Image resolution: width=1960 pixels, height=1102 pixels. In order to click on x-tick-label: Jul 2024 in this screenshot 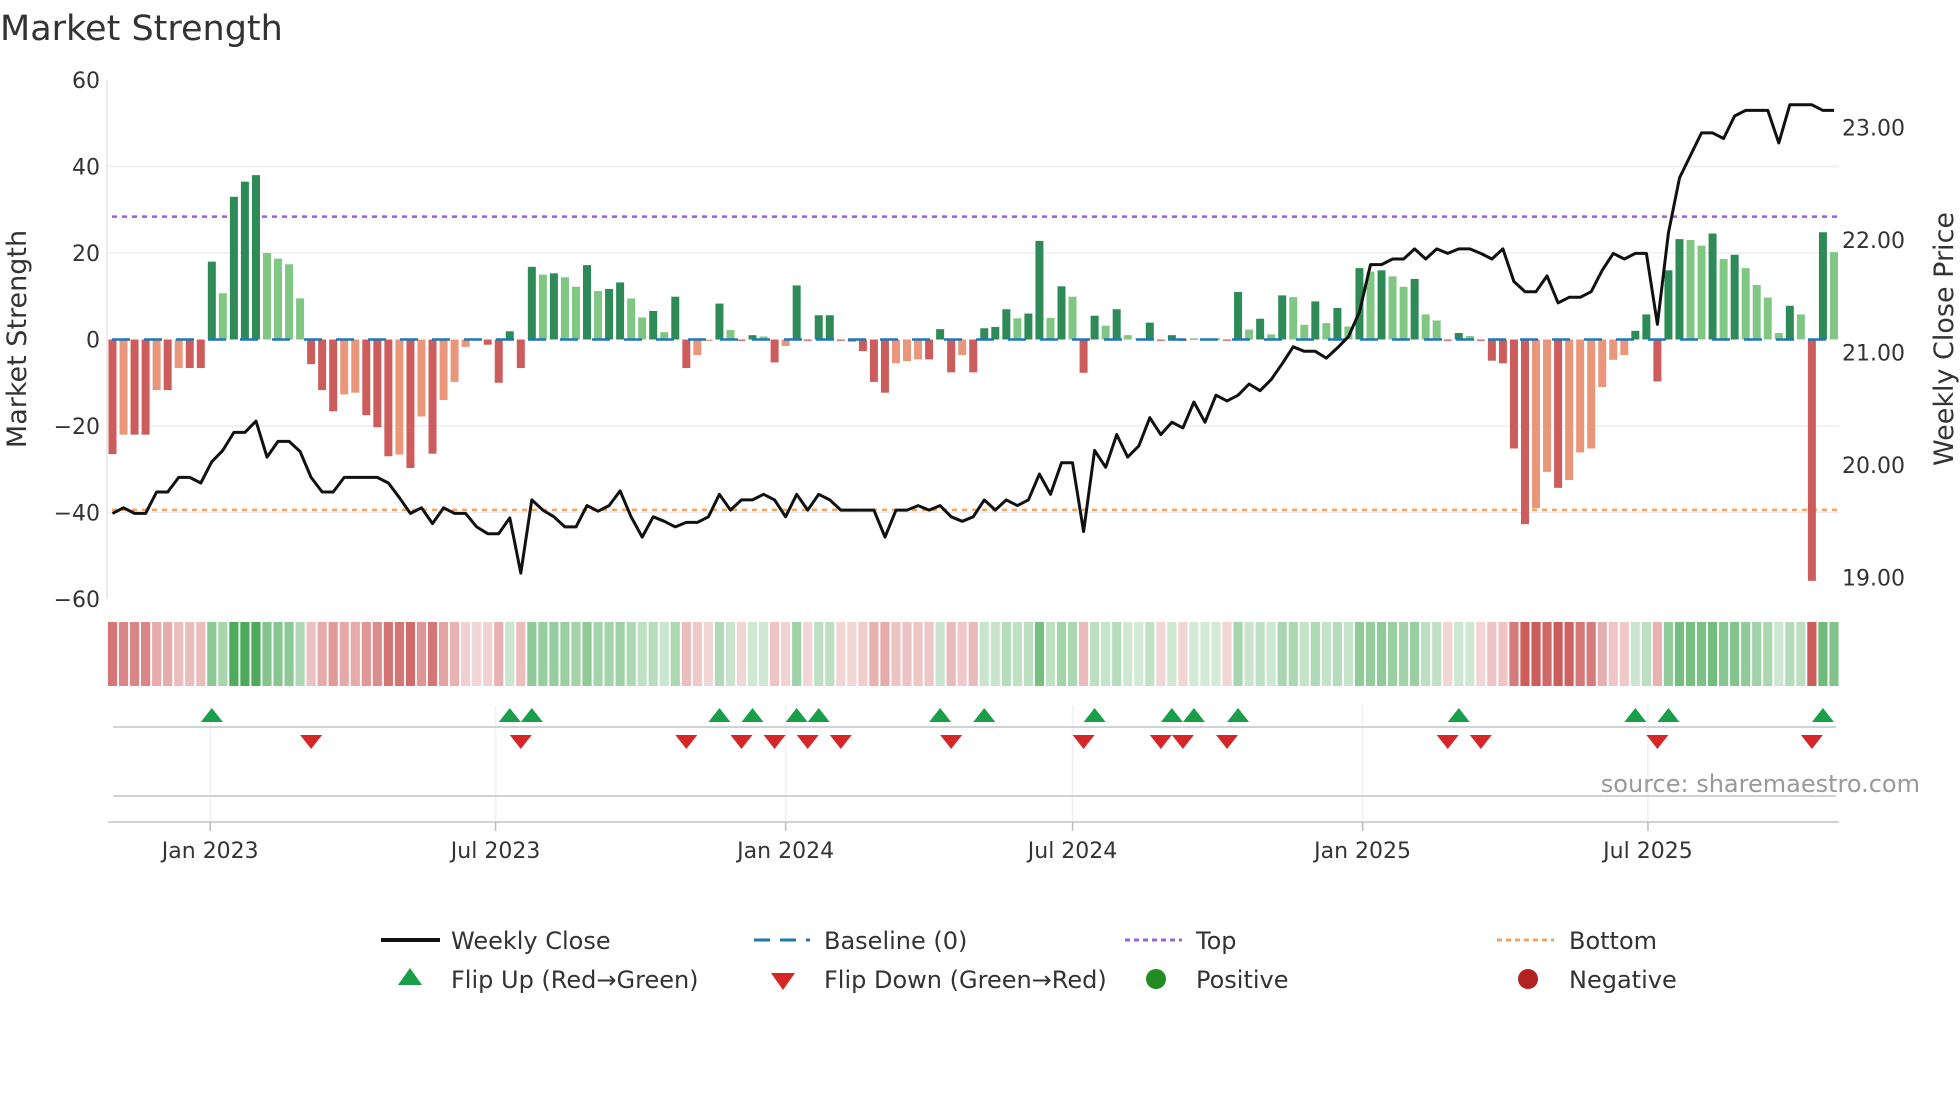, I will do `click(1072, 851)`.